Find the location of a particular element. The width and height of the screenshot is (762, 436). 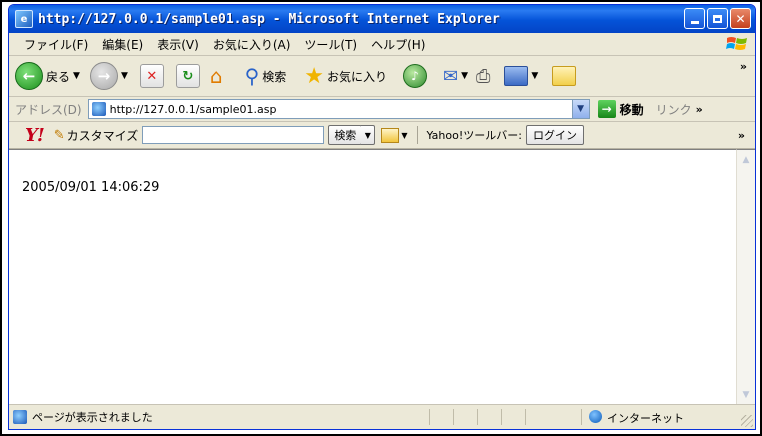

search-label: 検索 is located at coordinates (274, 76).